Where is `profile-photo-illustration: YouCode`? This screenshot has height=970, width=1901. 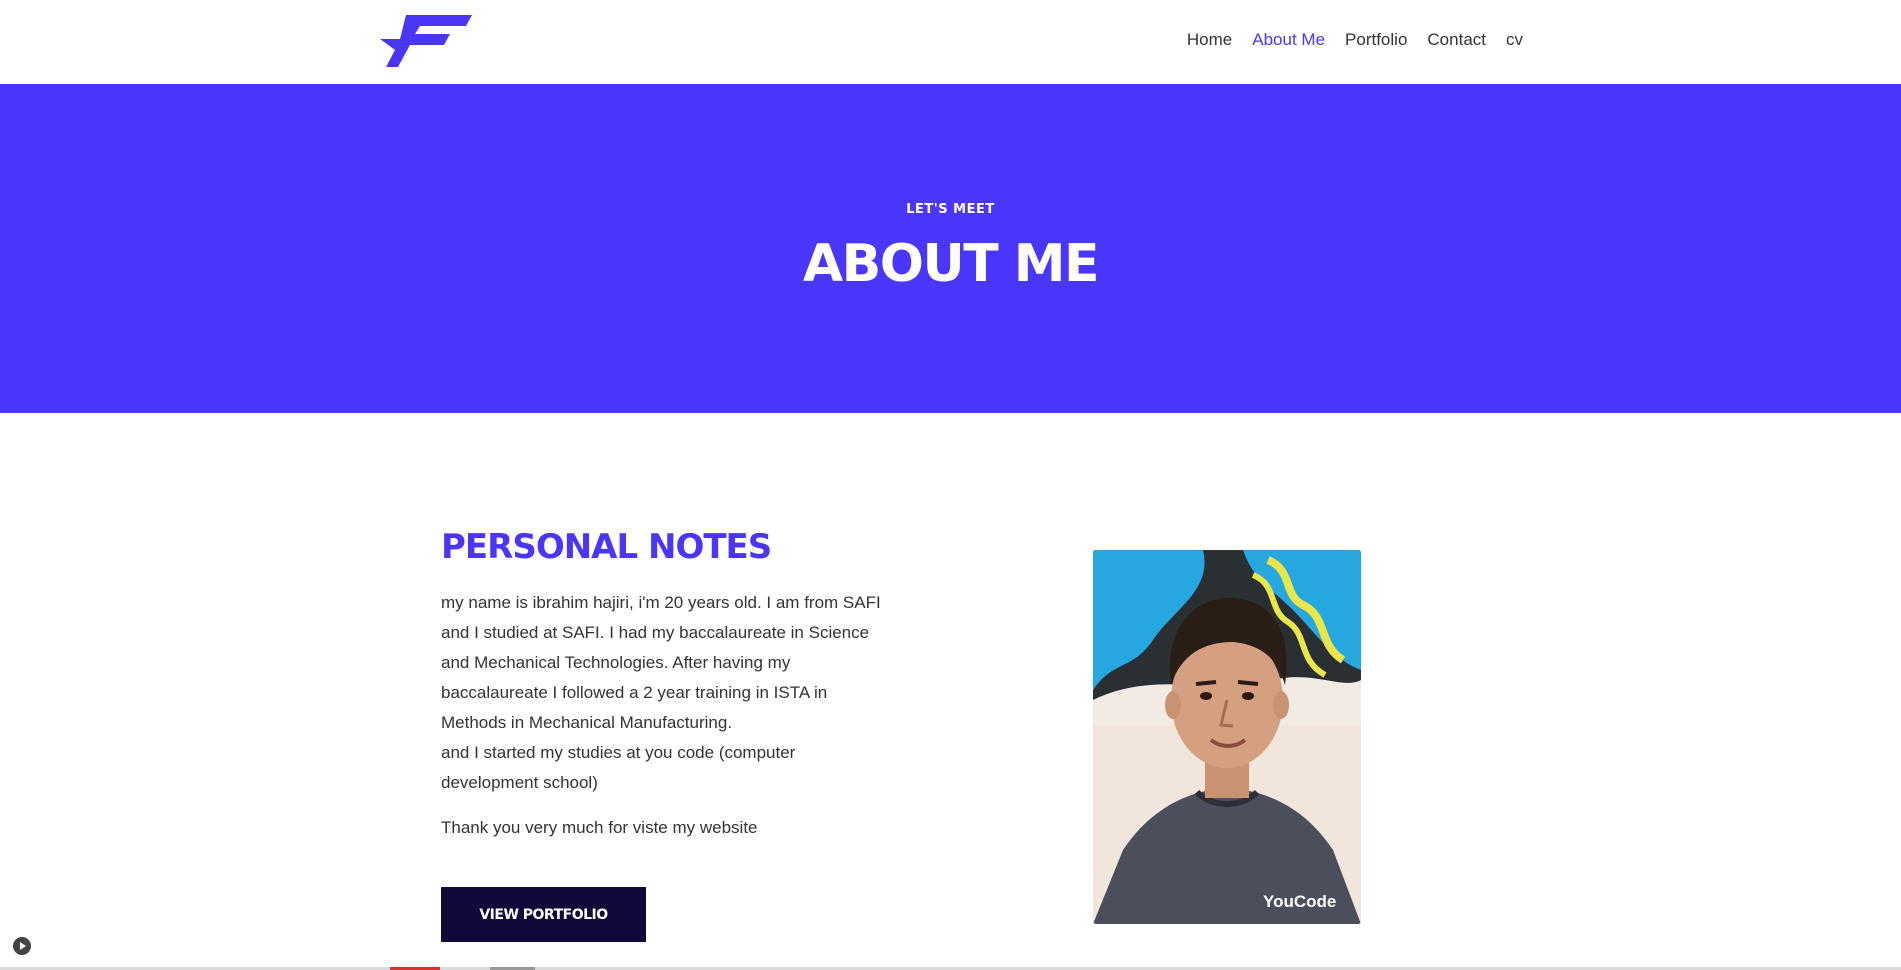
profile-photo-illustration: YouCode is located at coordinates (1227, 737).